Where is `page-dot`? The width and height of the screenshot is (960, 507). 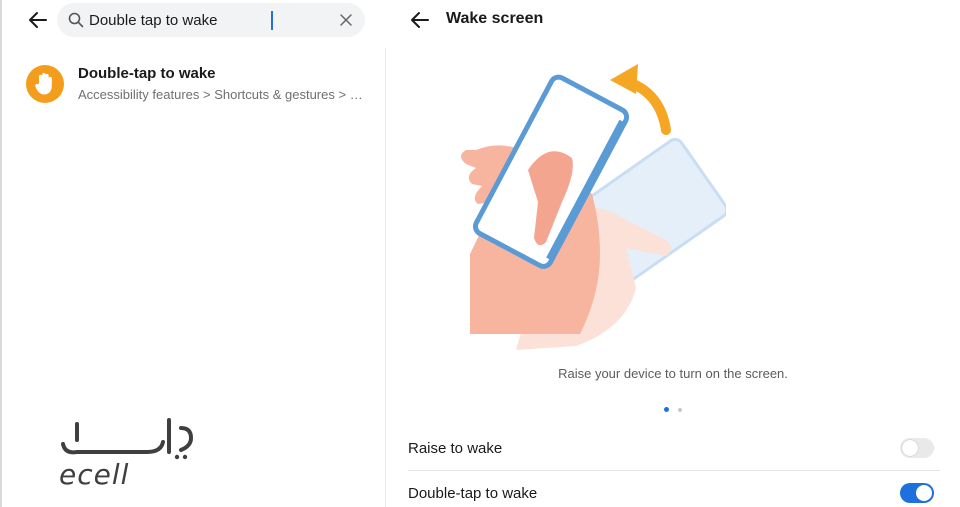 page-dot is located at coordinates (679, 409).